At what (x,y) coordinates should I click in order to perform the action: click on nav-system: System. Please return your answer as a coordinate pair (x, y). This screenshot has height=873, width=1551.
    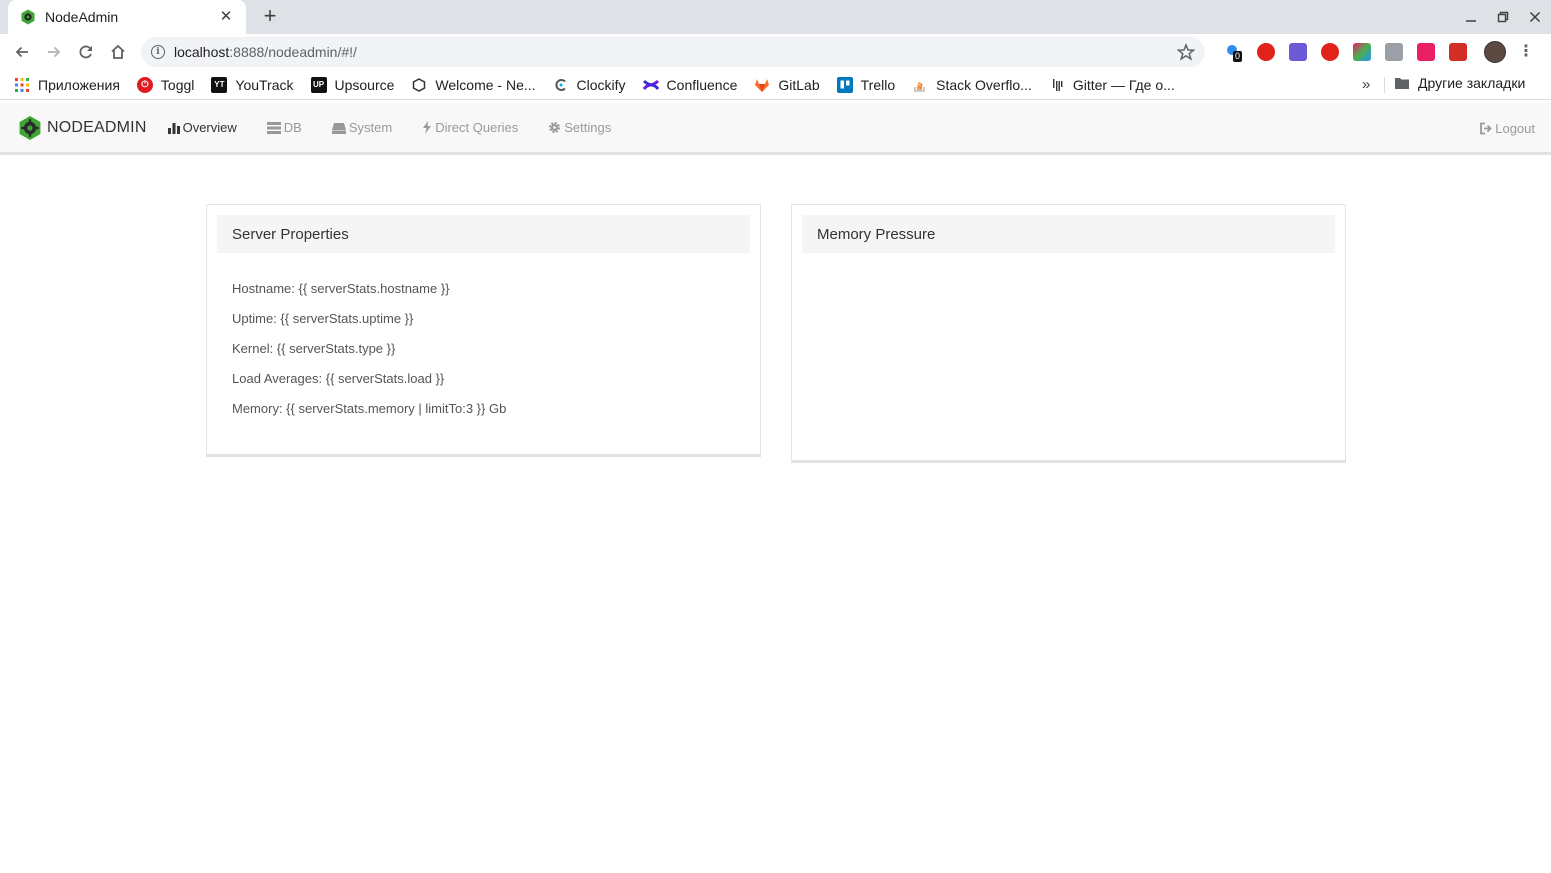
    Looking at the image, I should click on (362, 127).